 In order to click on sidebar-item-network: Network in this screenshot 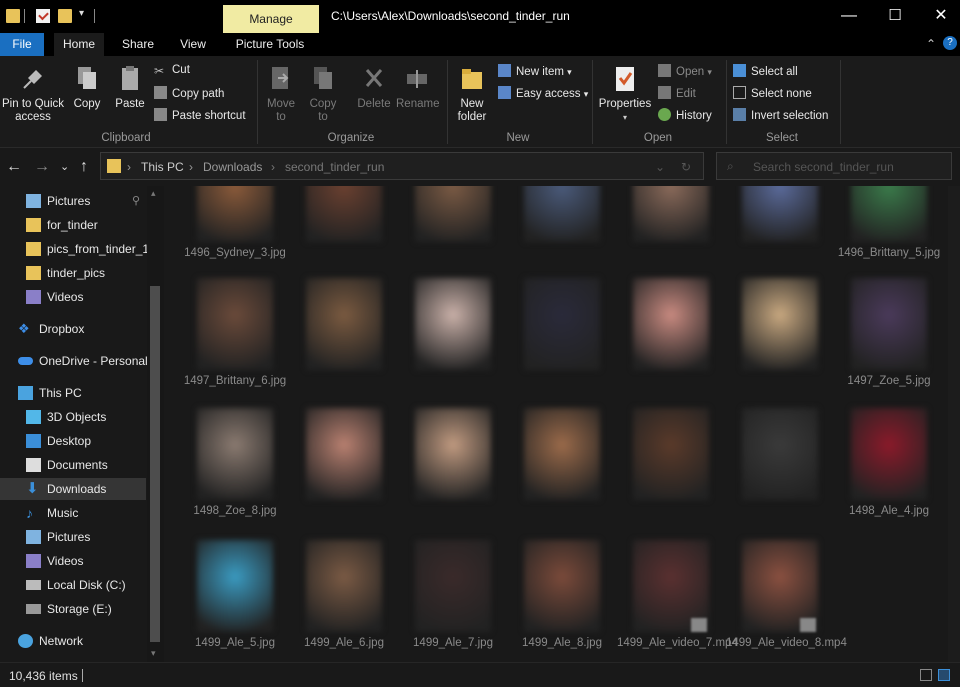, I will do `click(73, 641)`.